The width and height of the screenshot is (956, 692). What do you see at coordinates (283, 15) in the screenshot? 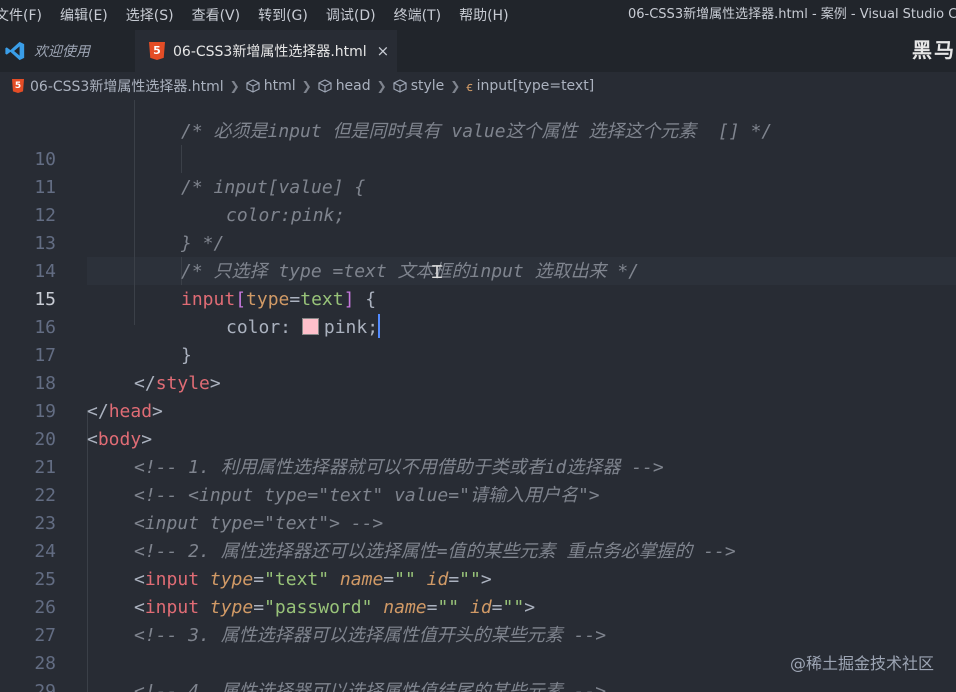
I see `menu-go: 转到(G)` at bounding box center [283, 15].